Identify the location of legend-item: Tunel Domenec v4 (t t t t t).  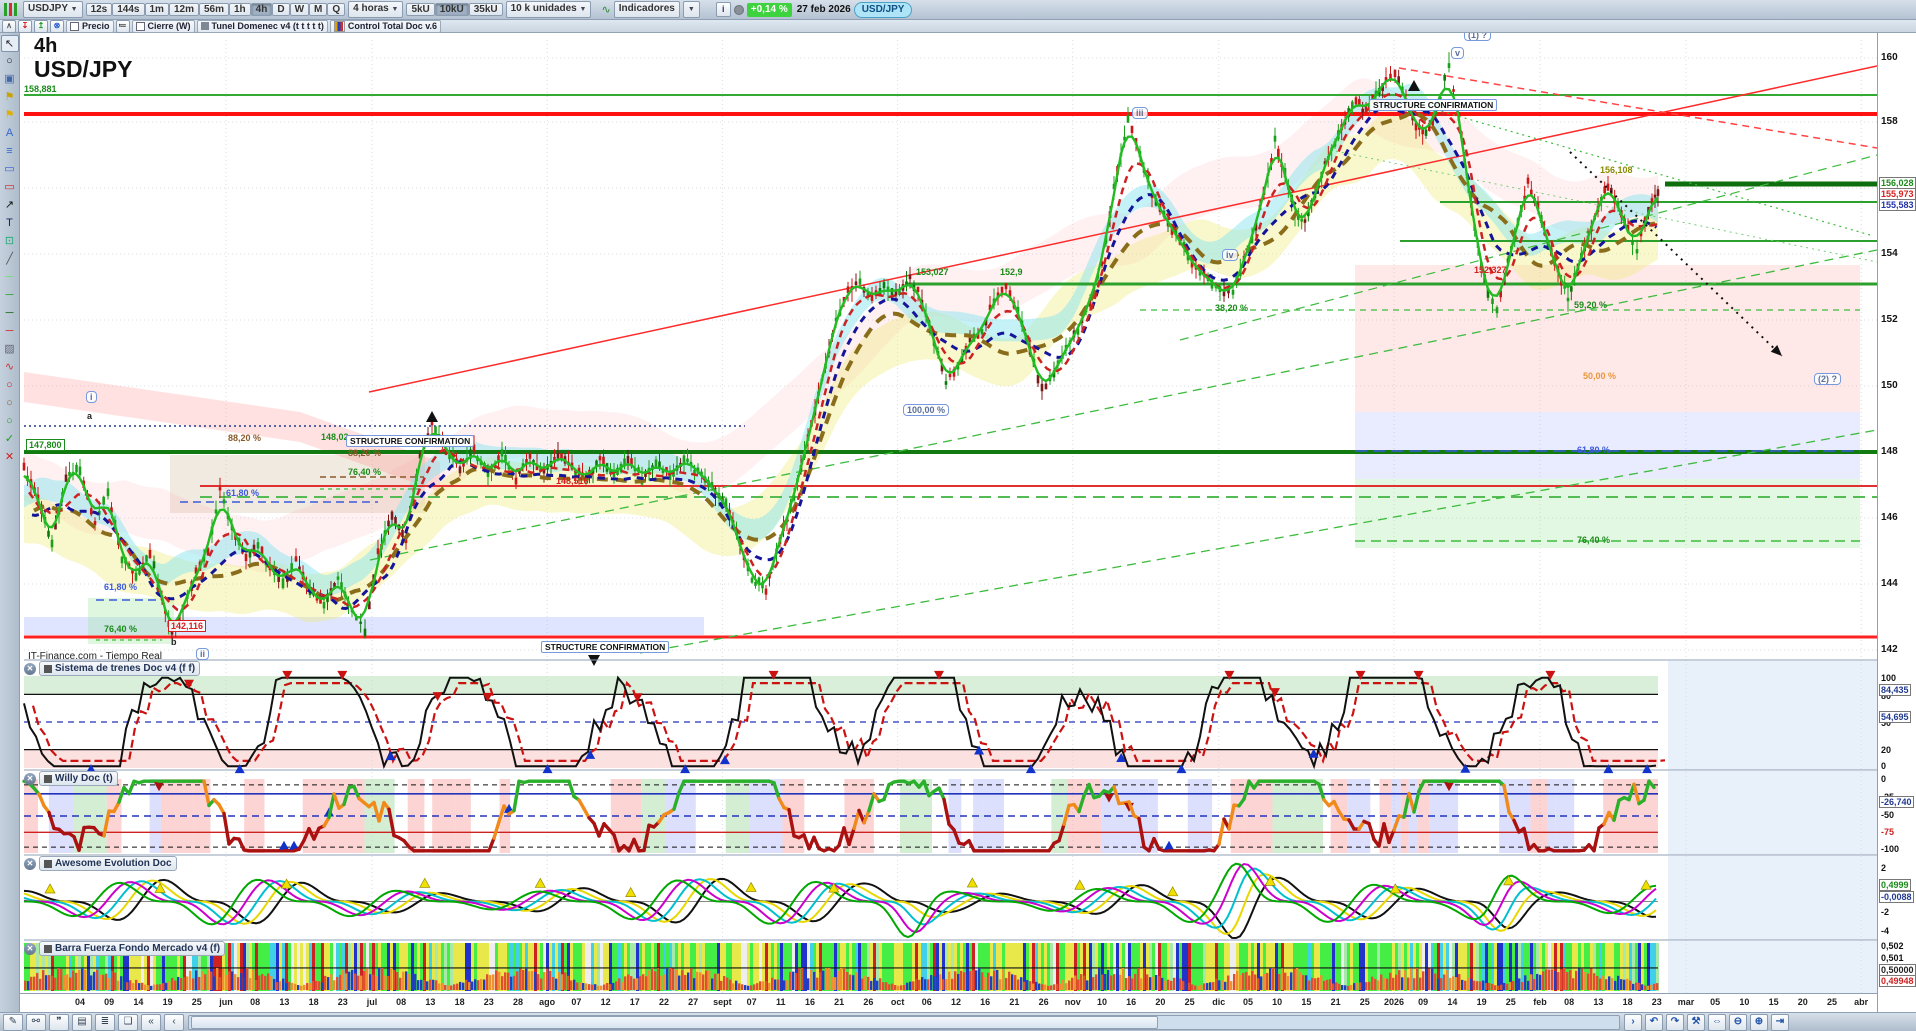
(262, 26).